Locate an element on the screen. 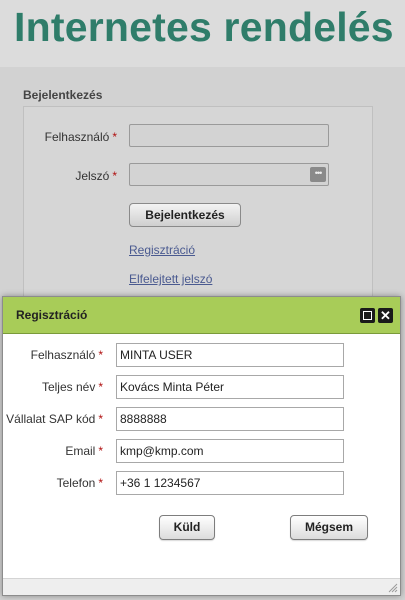  resize-grip-icon is located at coordinates (393, 588).